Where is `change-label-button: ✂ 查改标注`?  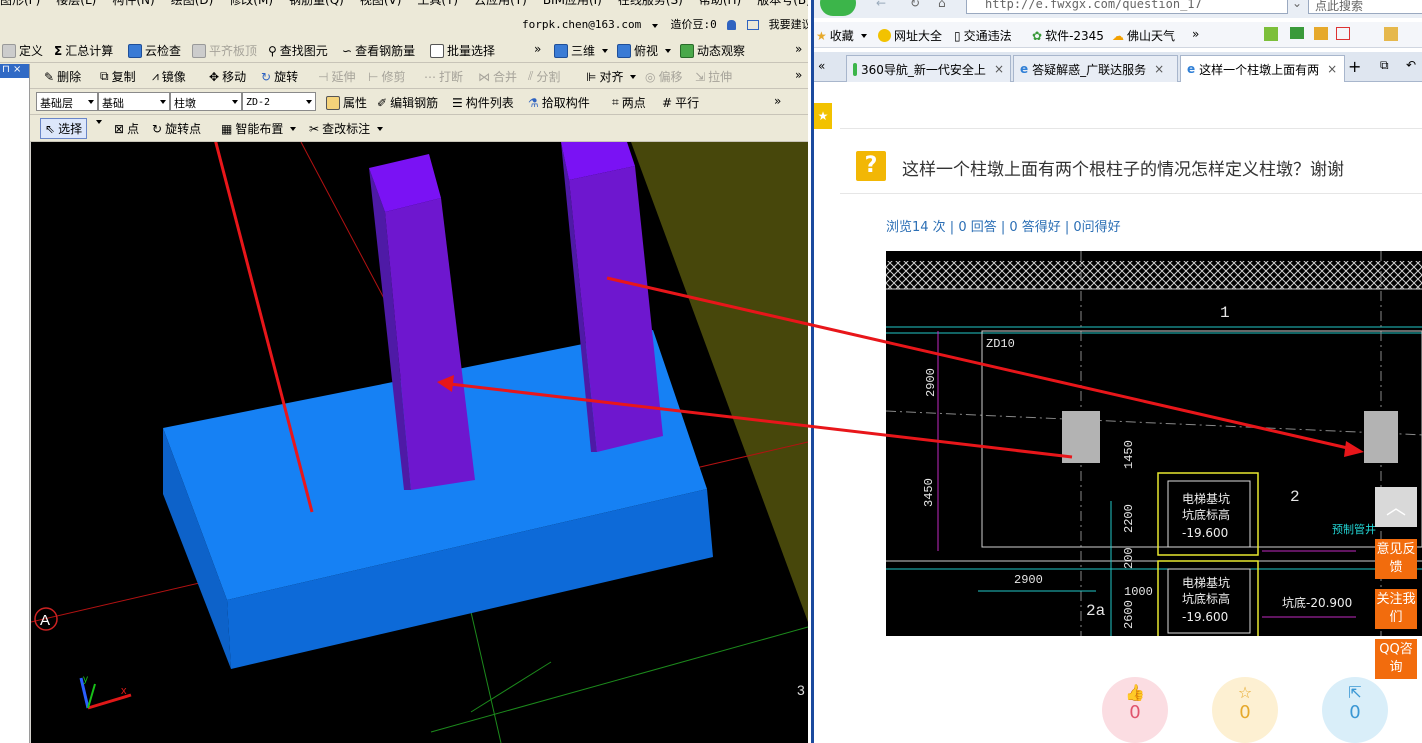 change-label-button: ✂ 查改标注 is located at coordinates (346, 128).